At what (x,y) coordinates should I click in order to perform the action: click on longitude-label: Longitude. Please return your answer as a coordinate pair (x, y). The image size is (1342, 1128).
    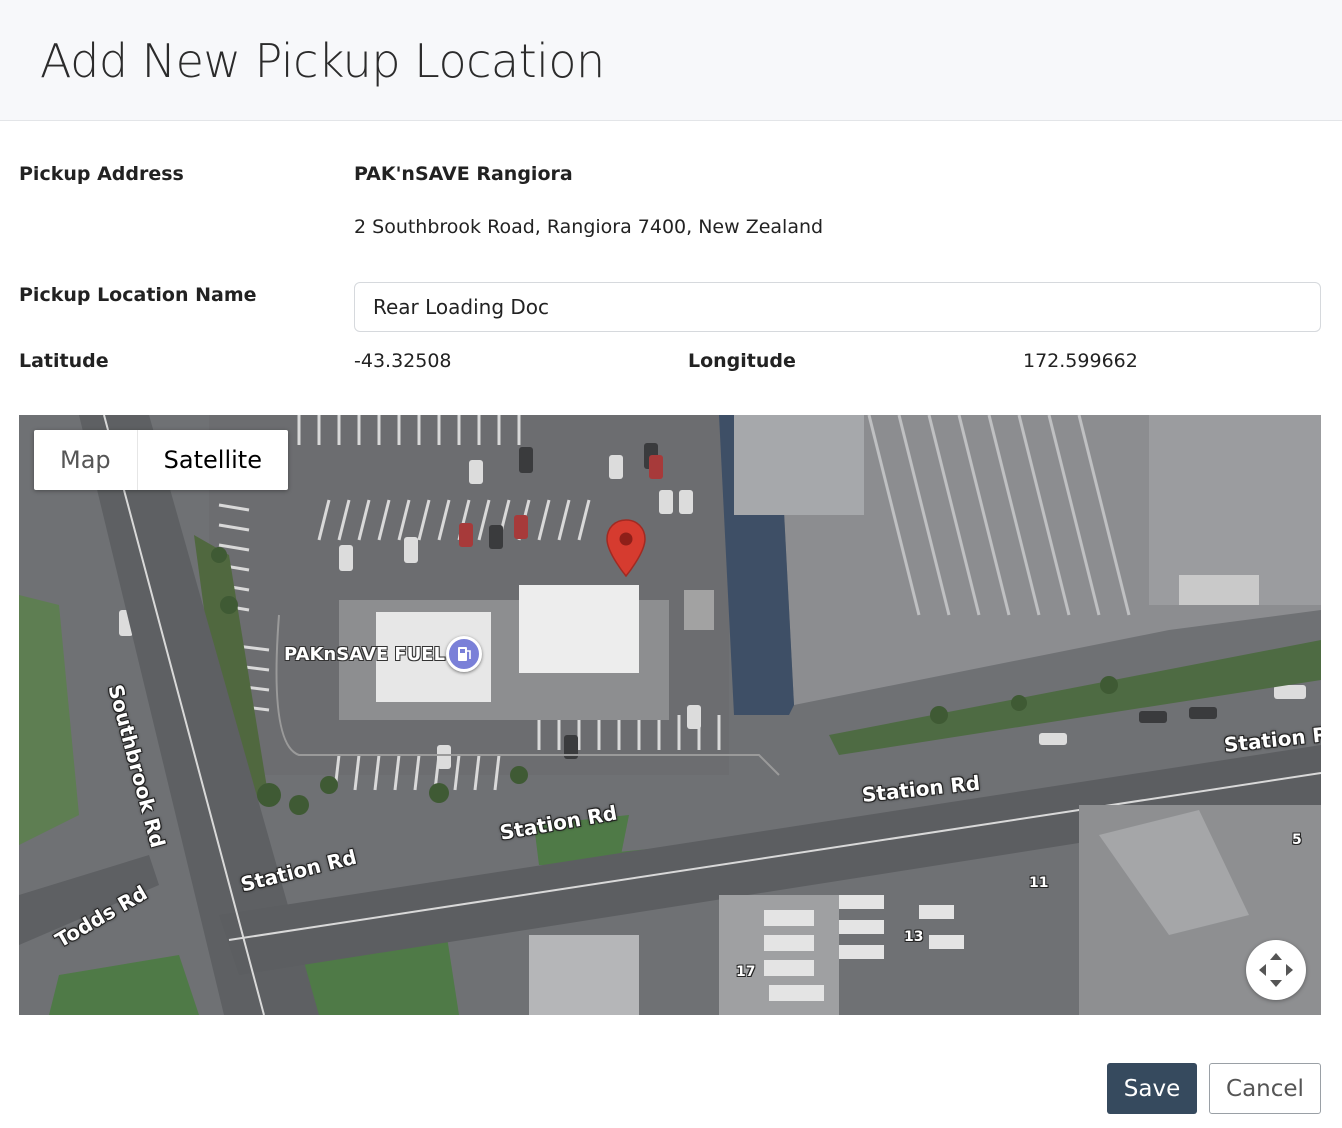
    Looking at the image, I should click on (742, 361).